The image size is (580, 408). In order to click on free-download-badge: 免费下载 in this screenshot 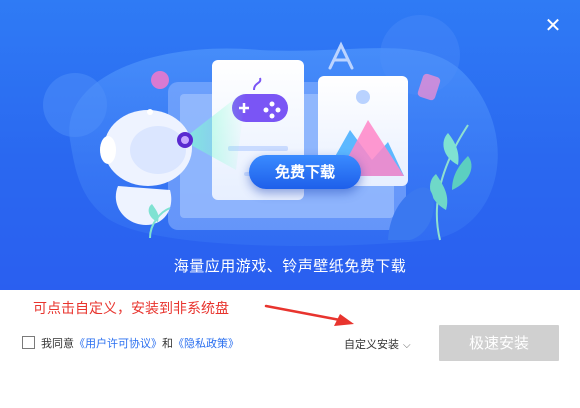, I will do `click(305, 172)`.